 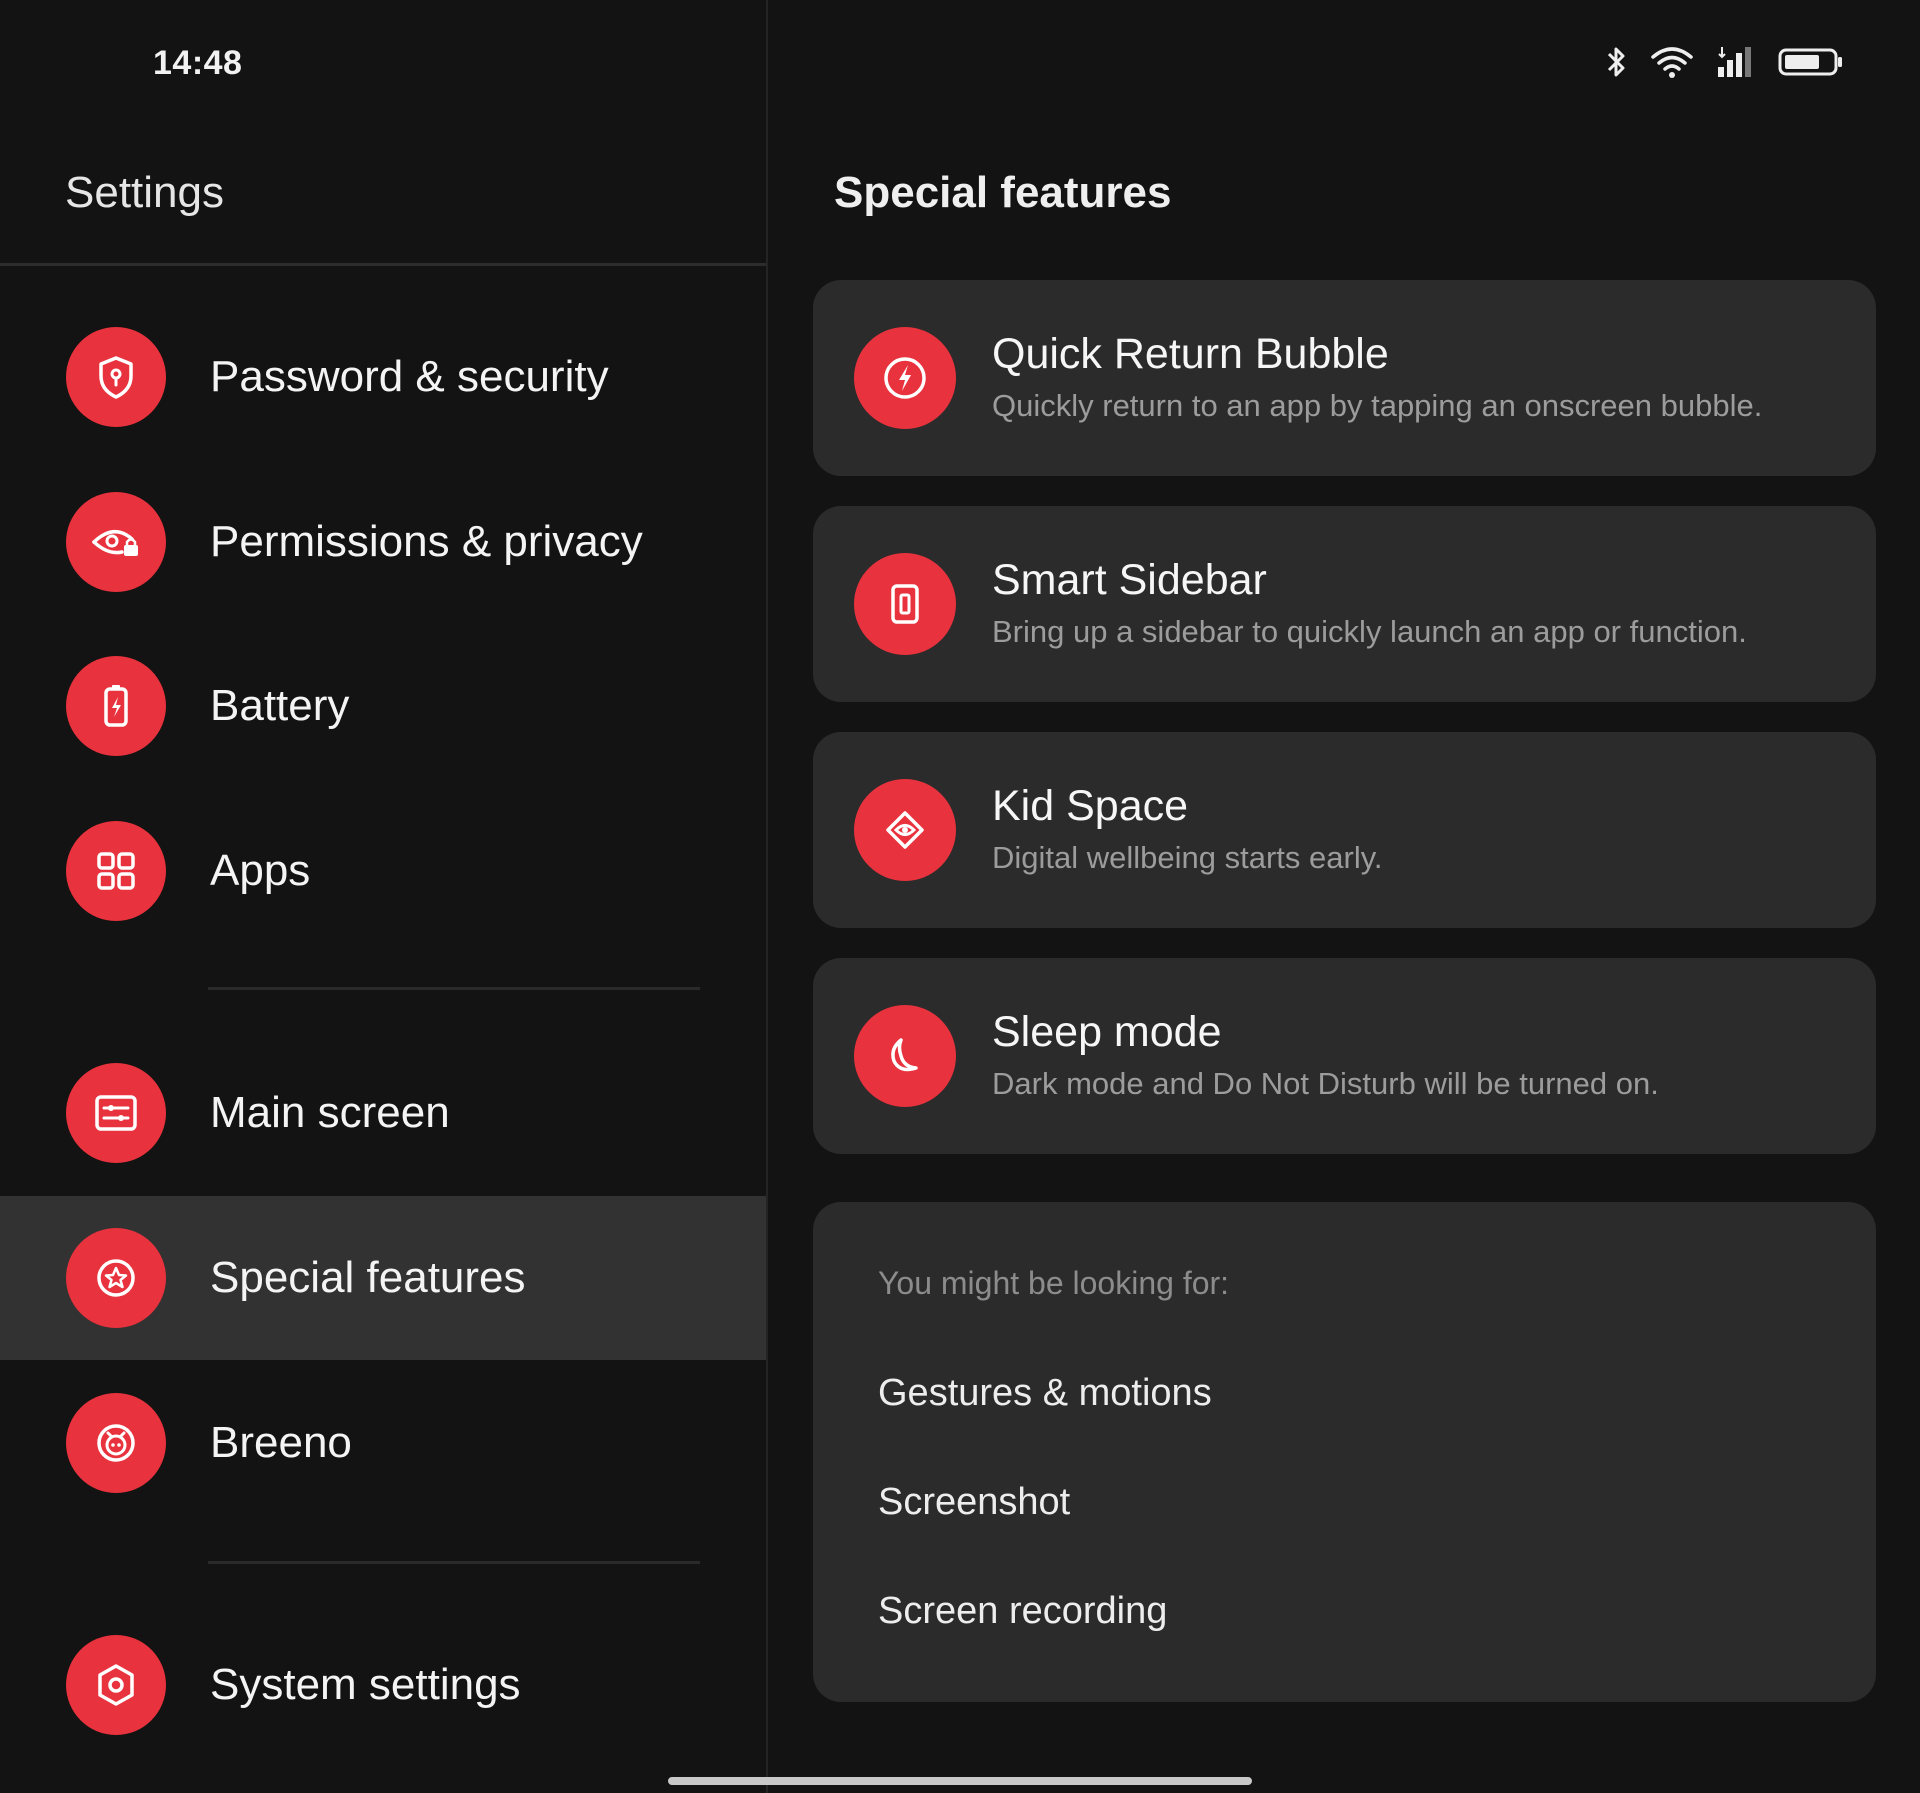 What do you see at coordinates (1107, 1032) in the screenshot?
I see `feature-title: Sleep mode` at bounding box center [1107, 1032].